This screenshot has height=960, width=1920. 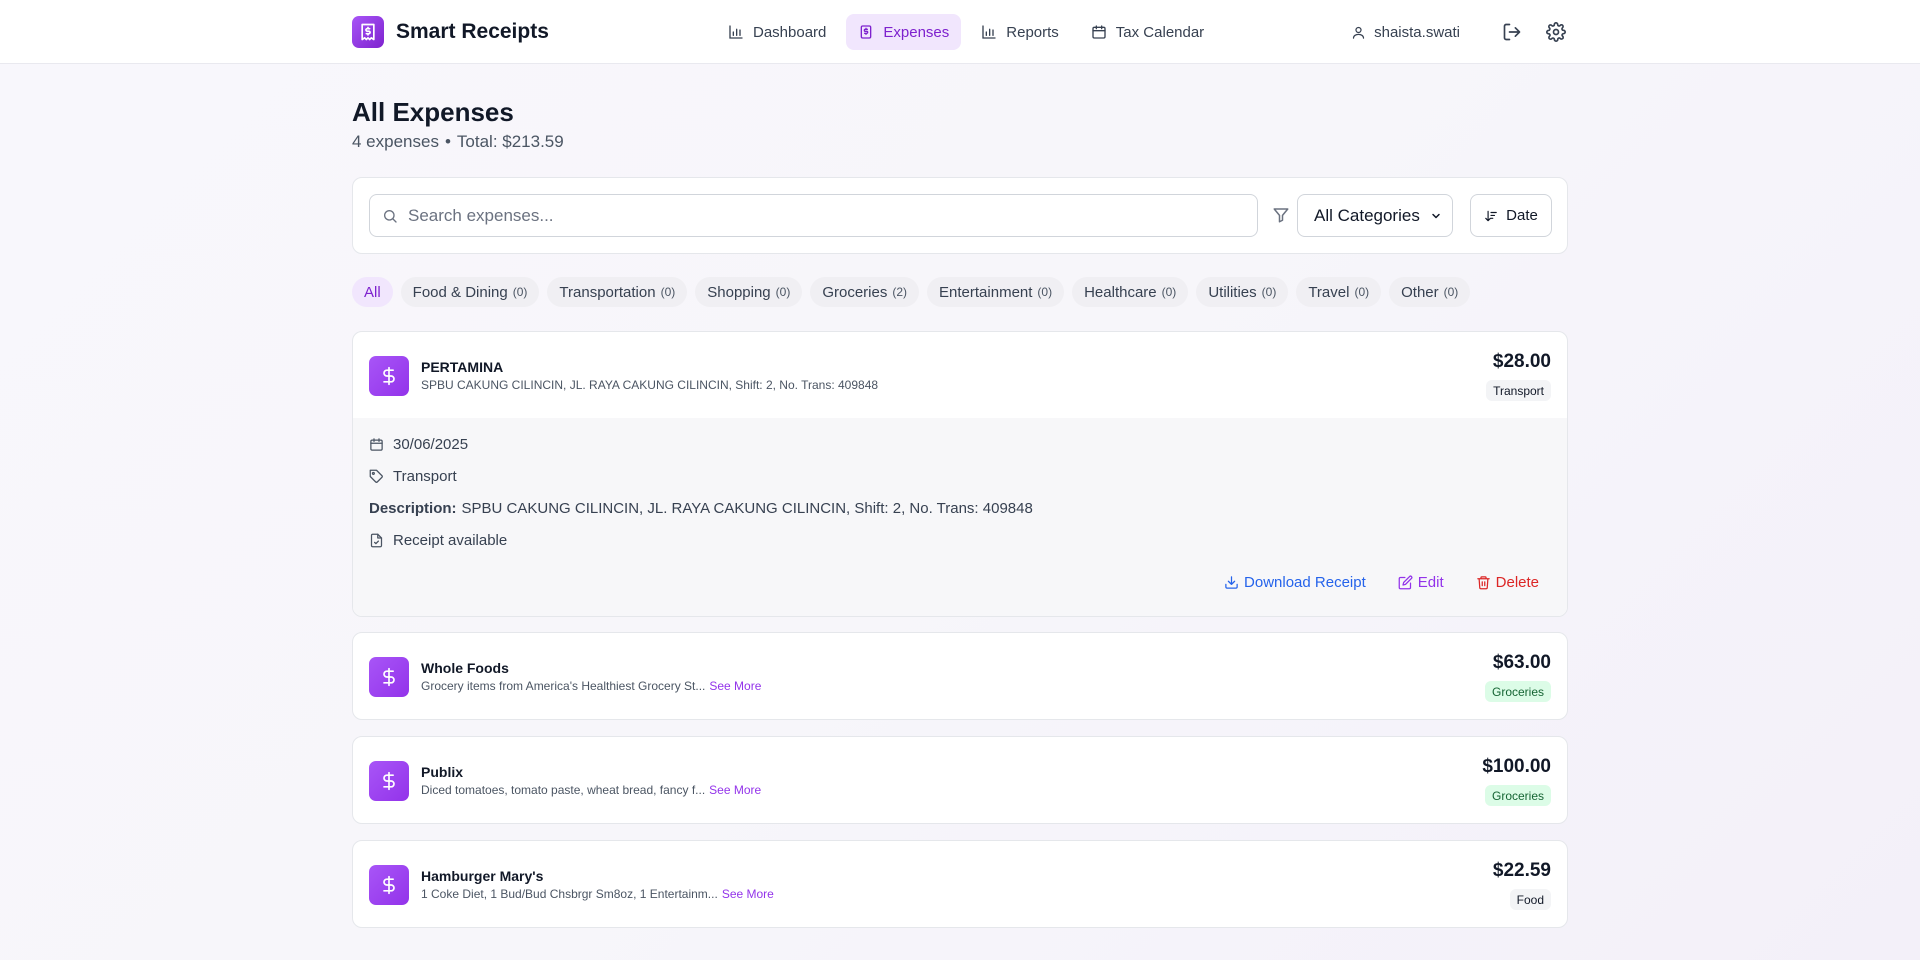 I want to click on expense-amount: $28.00, so click(x=1521, y=361).